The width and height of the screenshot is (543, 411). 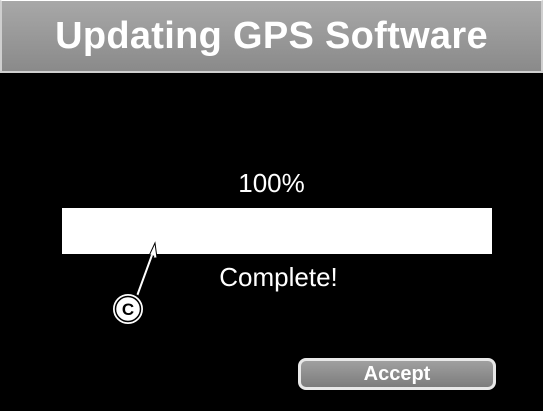 I want to click on callout-circle, so click(x=128, y=309).